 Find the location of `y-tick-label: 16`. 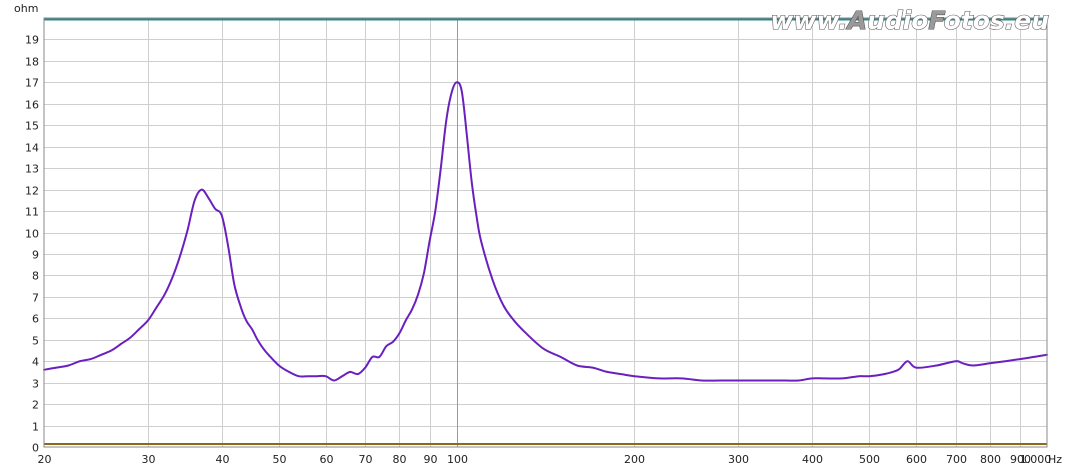

y-tick-label: 16 is located at coordinates (32, 105).